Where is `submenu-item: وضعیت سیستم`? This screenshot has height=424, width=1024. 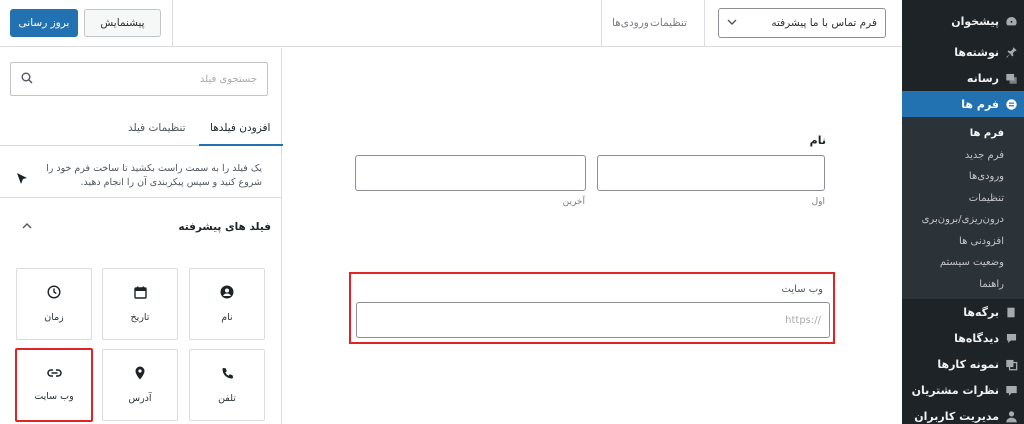 submenu-item: وضعیت سیستم is located at coordinates (963, 263).